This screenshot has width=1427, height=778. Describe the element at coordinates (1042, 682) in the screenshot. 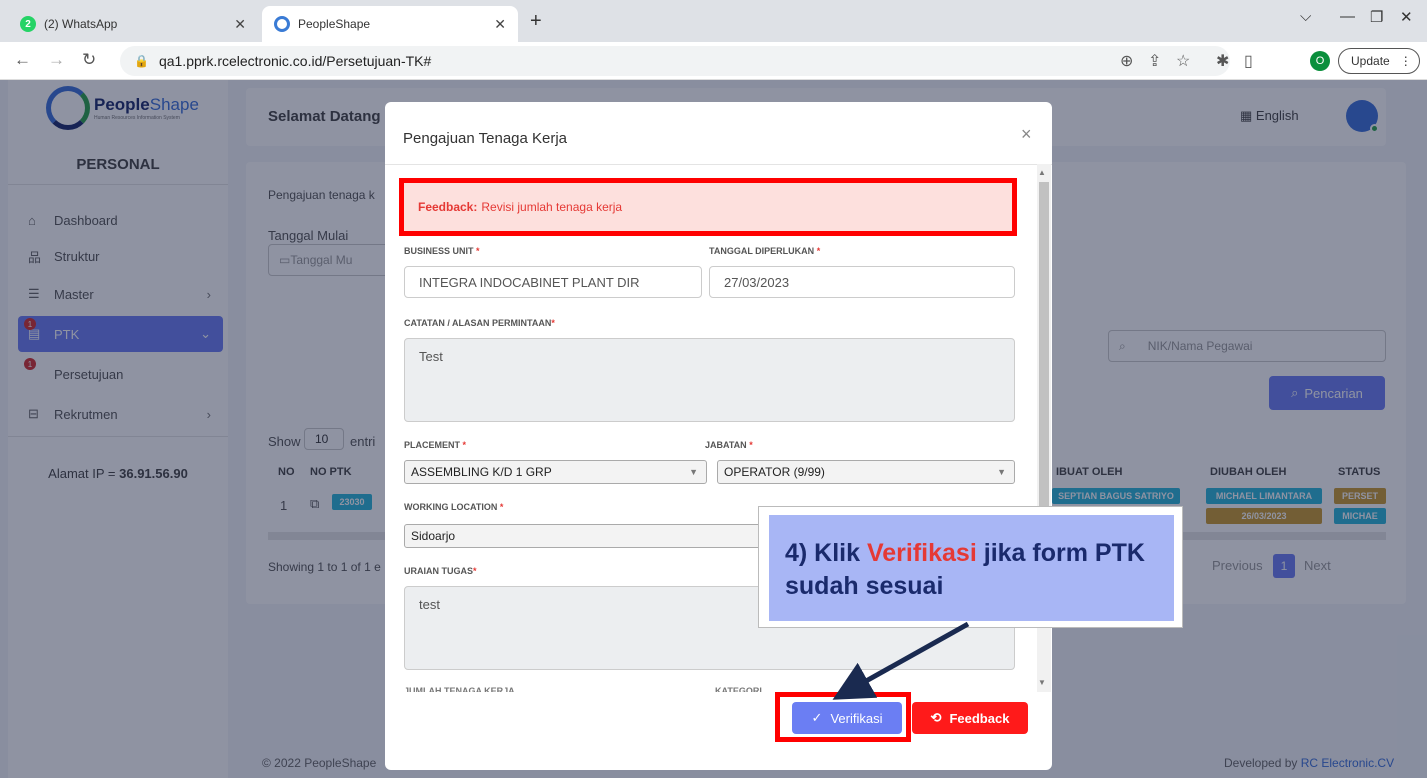

I see `scroll-down-icon: ▼` at that location.